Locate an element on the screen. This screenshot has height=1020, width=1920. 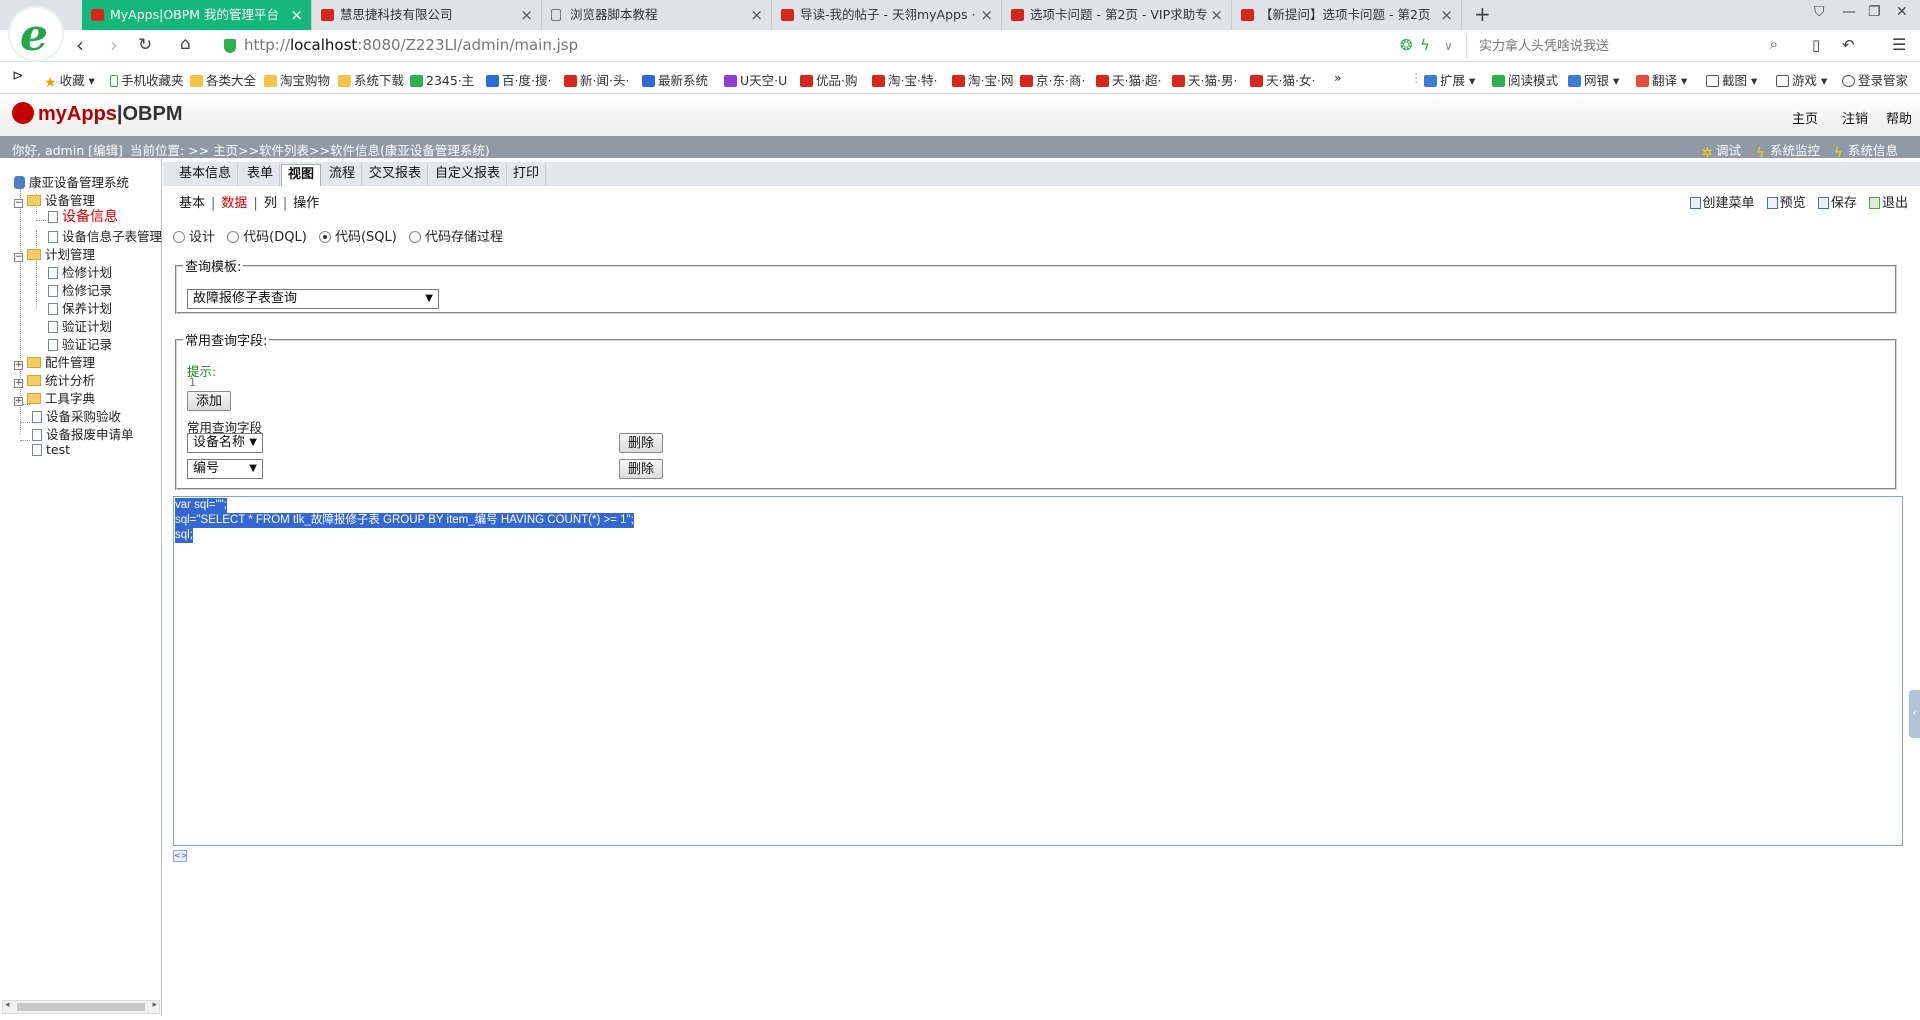
nav-logout-link: 注销 is located at coordinates (1855, 117).